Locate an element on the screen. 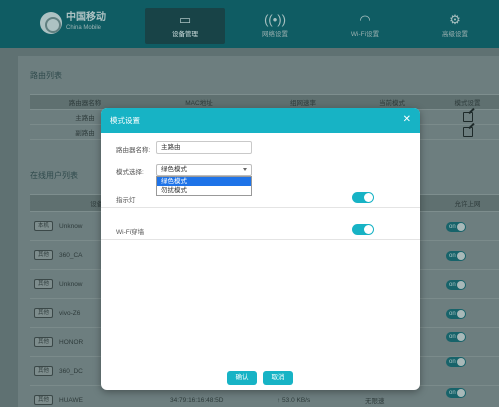 Image resolution: width=499 pixels, height=407 pixels. wifi-wall-label: Wi-Fi穿墙 is located at coordinates (130, 232).